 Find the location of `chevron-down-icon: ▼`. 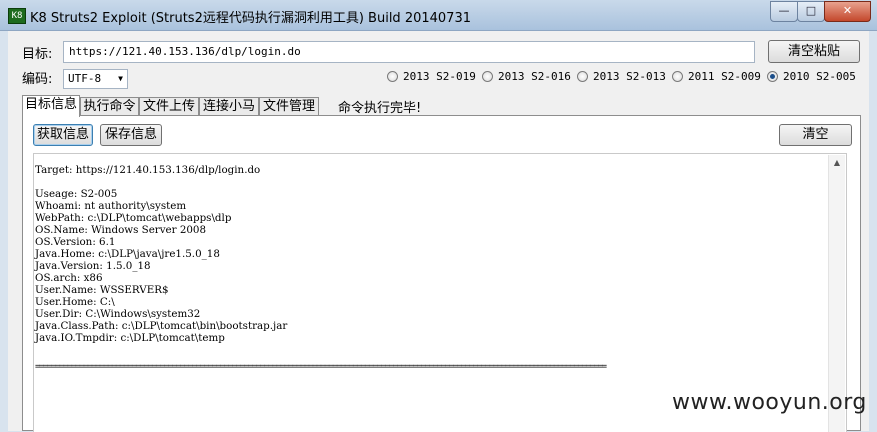

chevron-down-icon: ▼ is located at coordinates (120, 78).